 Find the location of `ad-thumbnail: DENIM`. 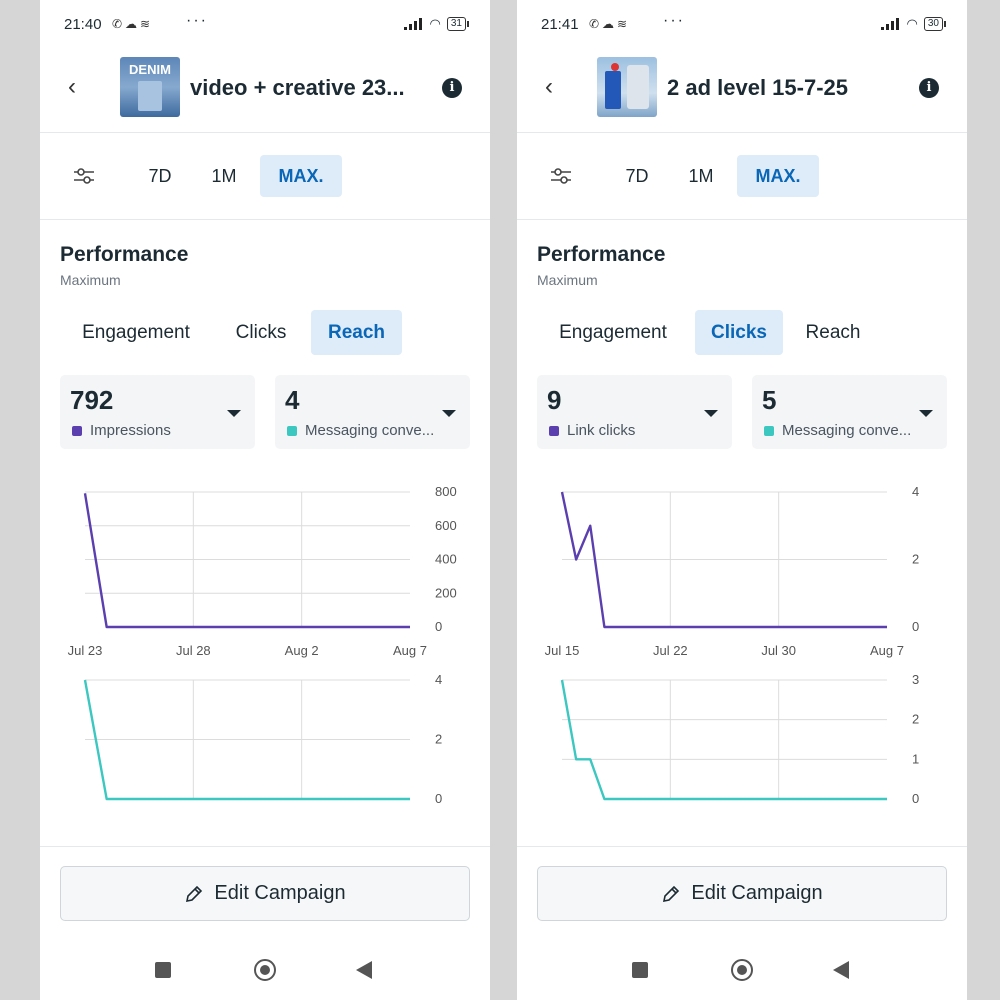

ad-thumbnail: DENIM is located at coordinates (150, 87).